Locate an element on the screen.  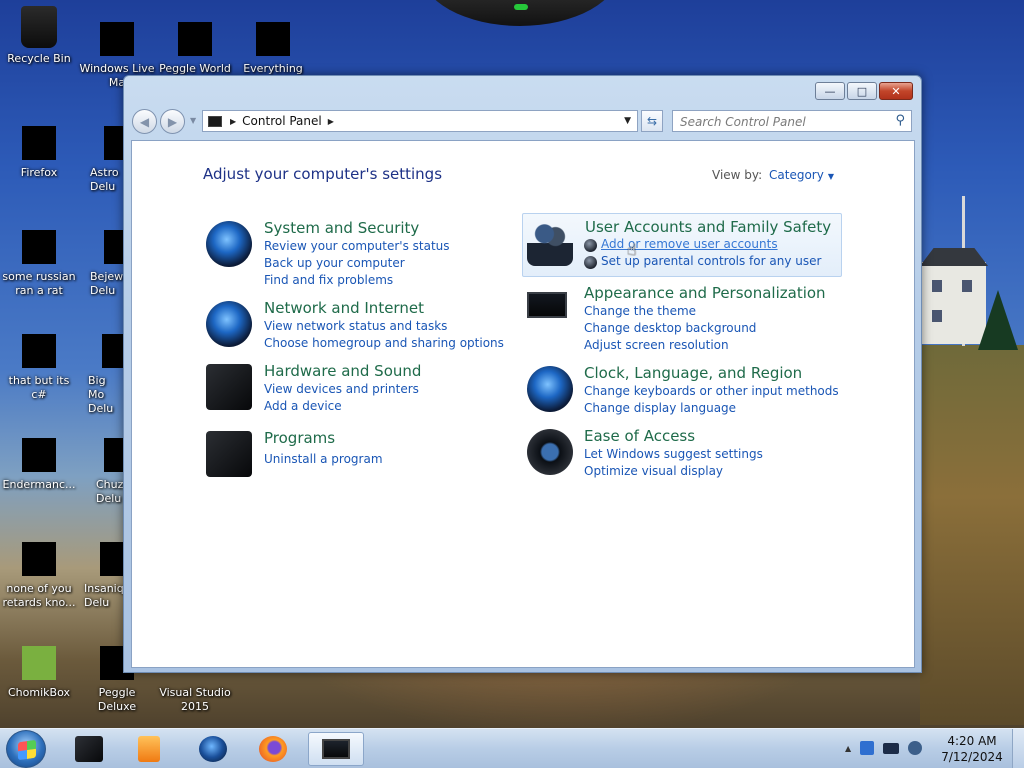
clock-language-icon is located at coordinates (550, 389).